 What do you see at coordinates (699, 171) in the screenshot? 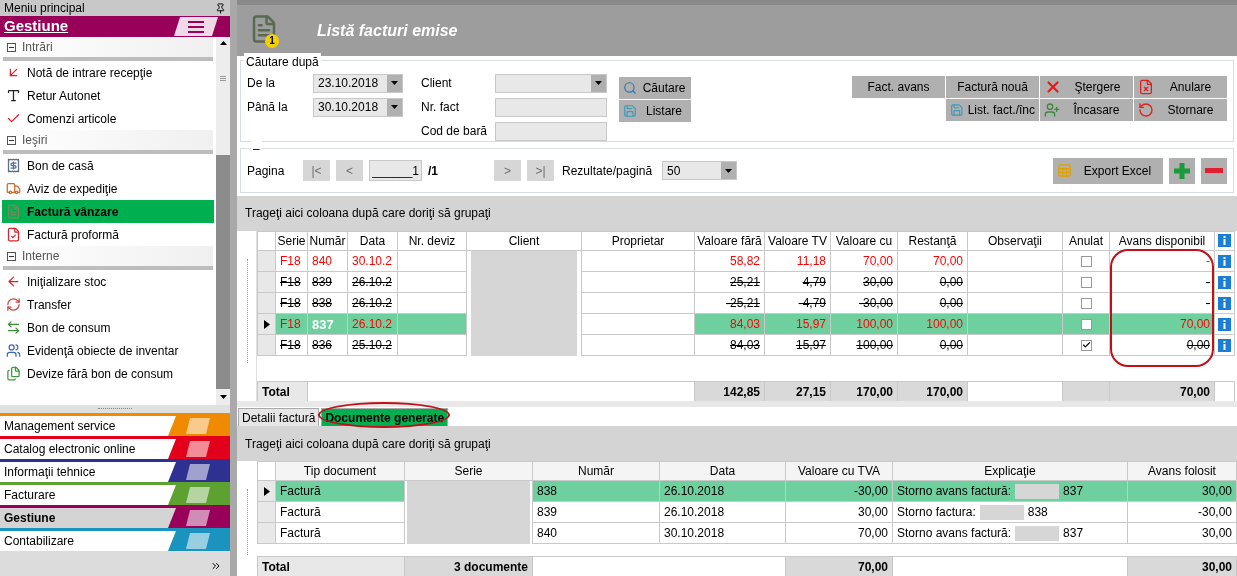
I see `page-size-select: 50` at bounding box center [699, 171].